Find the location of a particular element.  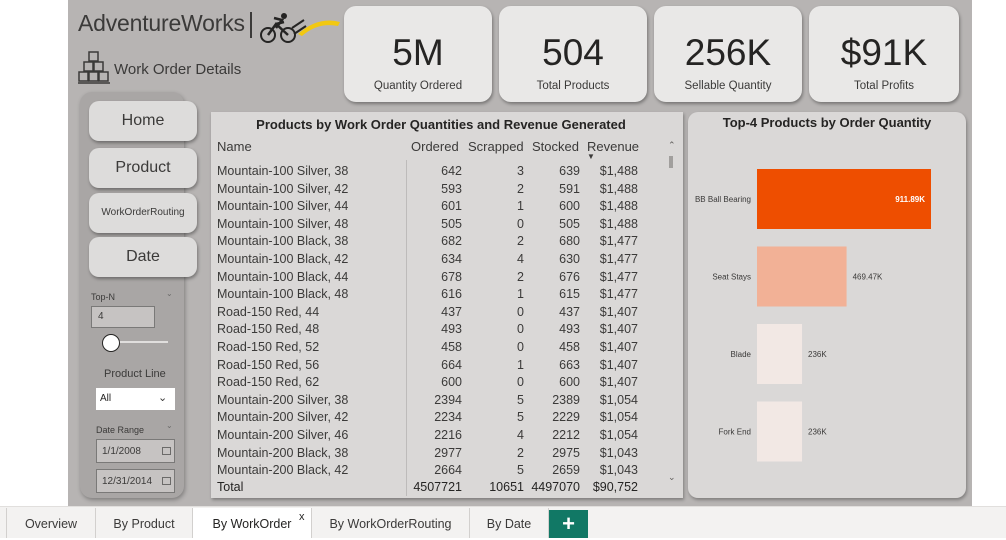

table-row: Mountain-200 Black, 38 2977 2 2975 $1,043 is located at coordinates (435, 455).